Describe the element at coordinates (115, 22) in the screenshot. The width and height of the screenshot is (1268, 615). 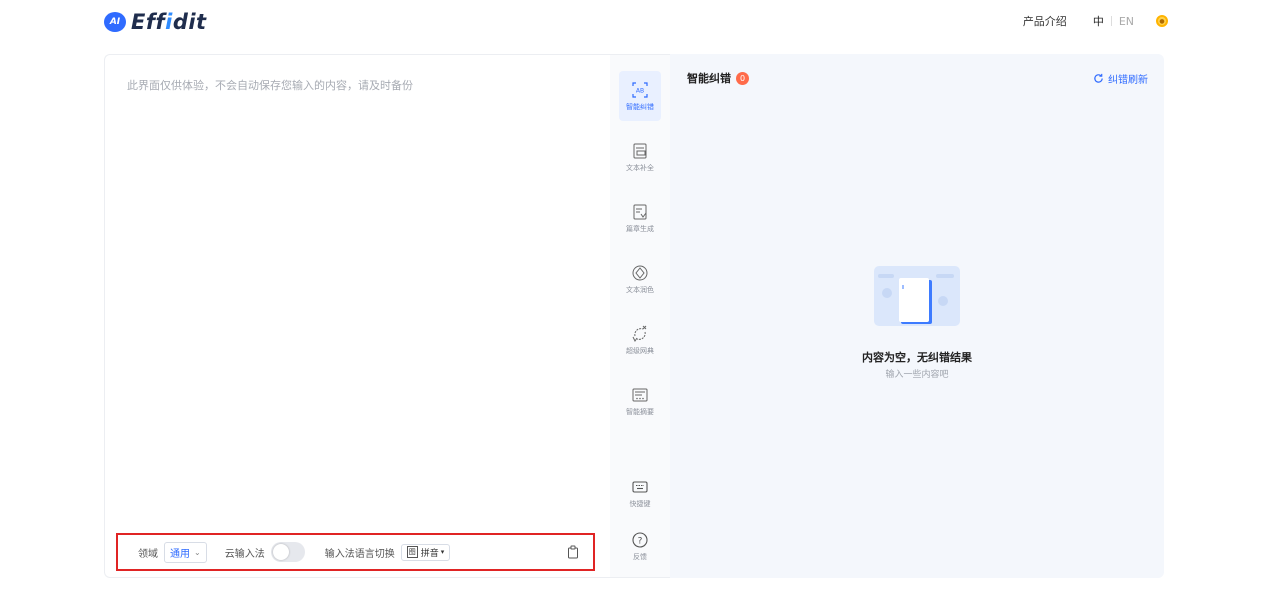
I see `logo-badge-icon: AI` at that location.